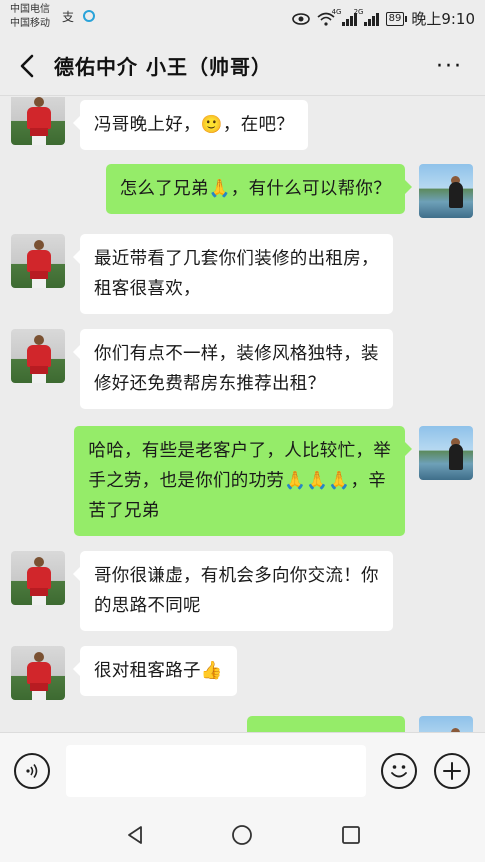 The height and width of the screenshot is (862, 485). I want to click on svg-text: 支, so click(68, 16).